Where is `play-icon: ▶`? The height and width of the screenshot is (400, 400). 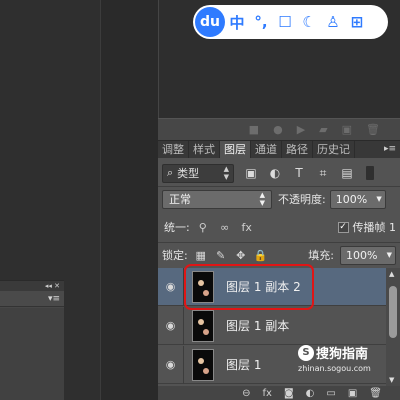
play-icon: ▶ is located at coordinates (301, 129).